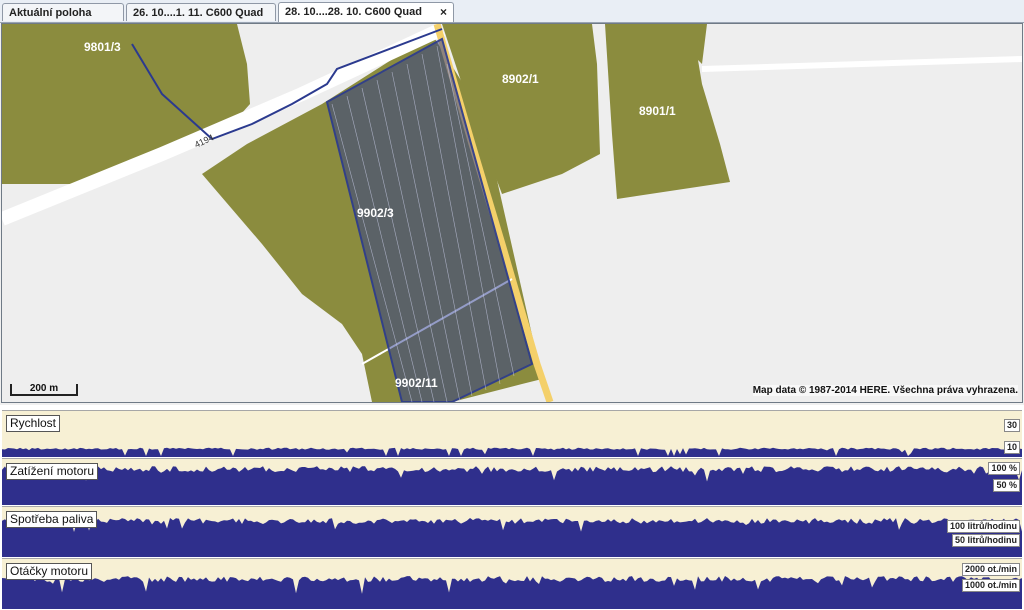  I want to click on parcel-label: 8902/1, so click(520, 79).